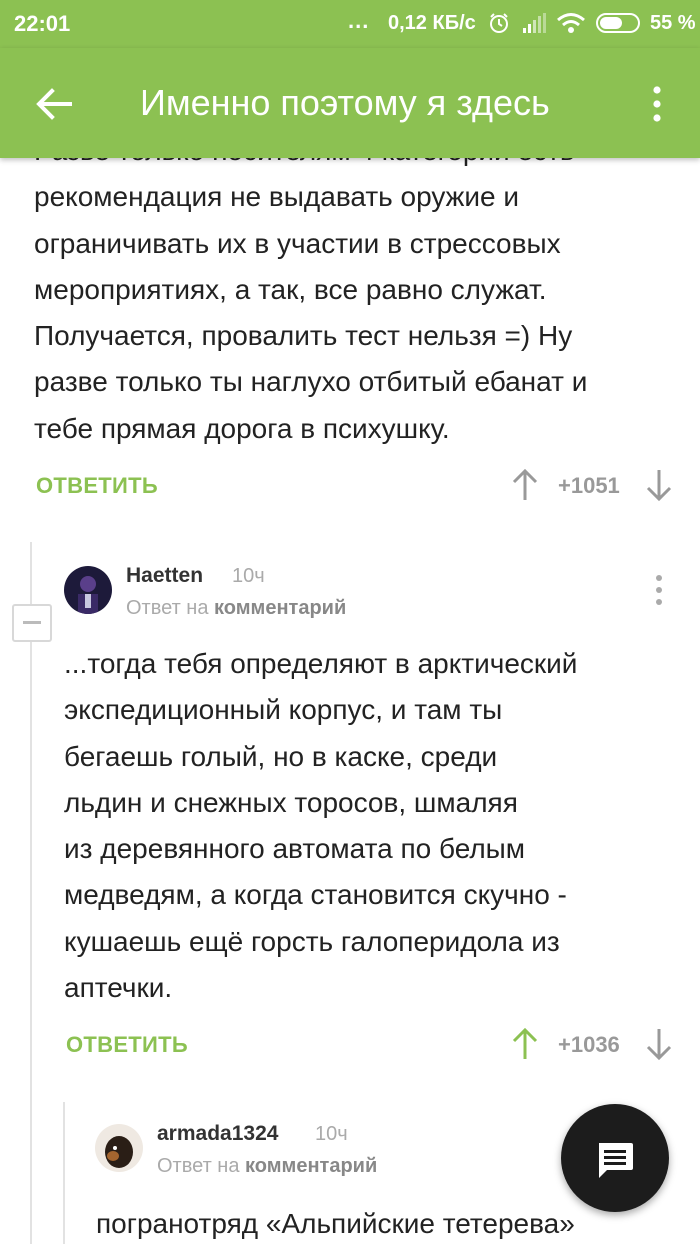 Image resolution: width=700 pixels, height=1247 pixels. I want to click on username: armada1324, so click(217, 1134).